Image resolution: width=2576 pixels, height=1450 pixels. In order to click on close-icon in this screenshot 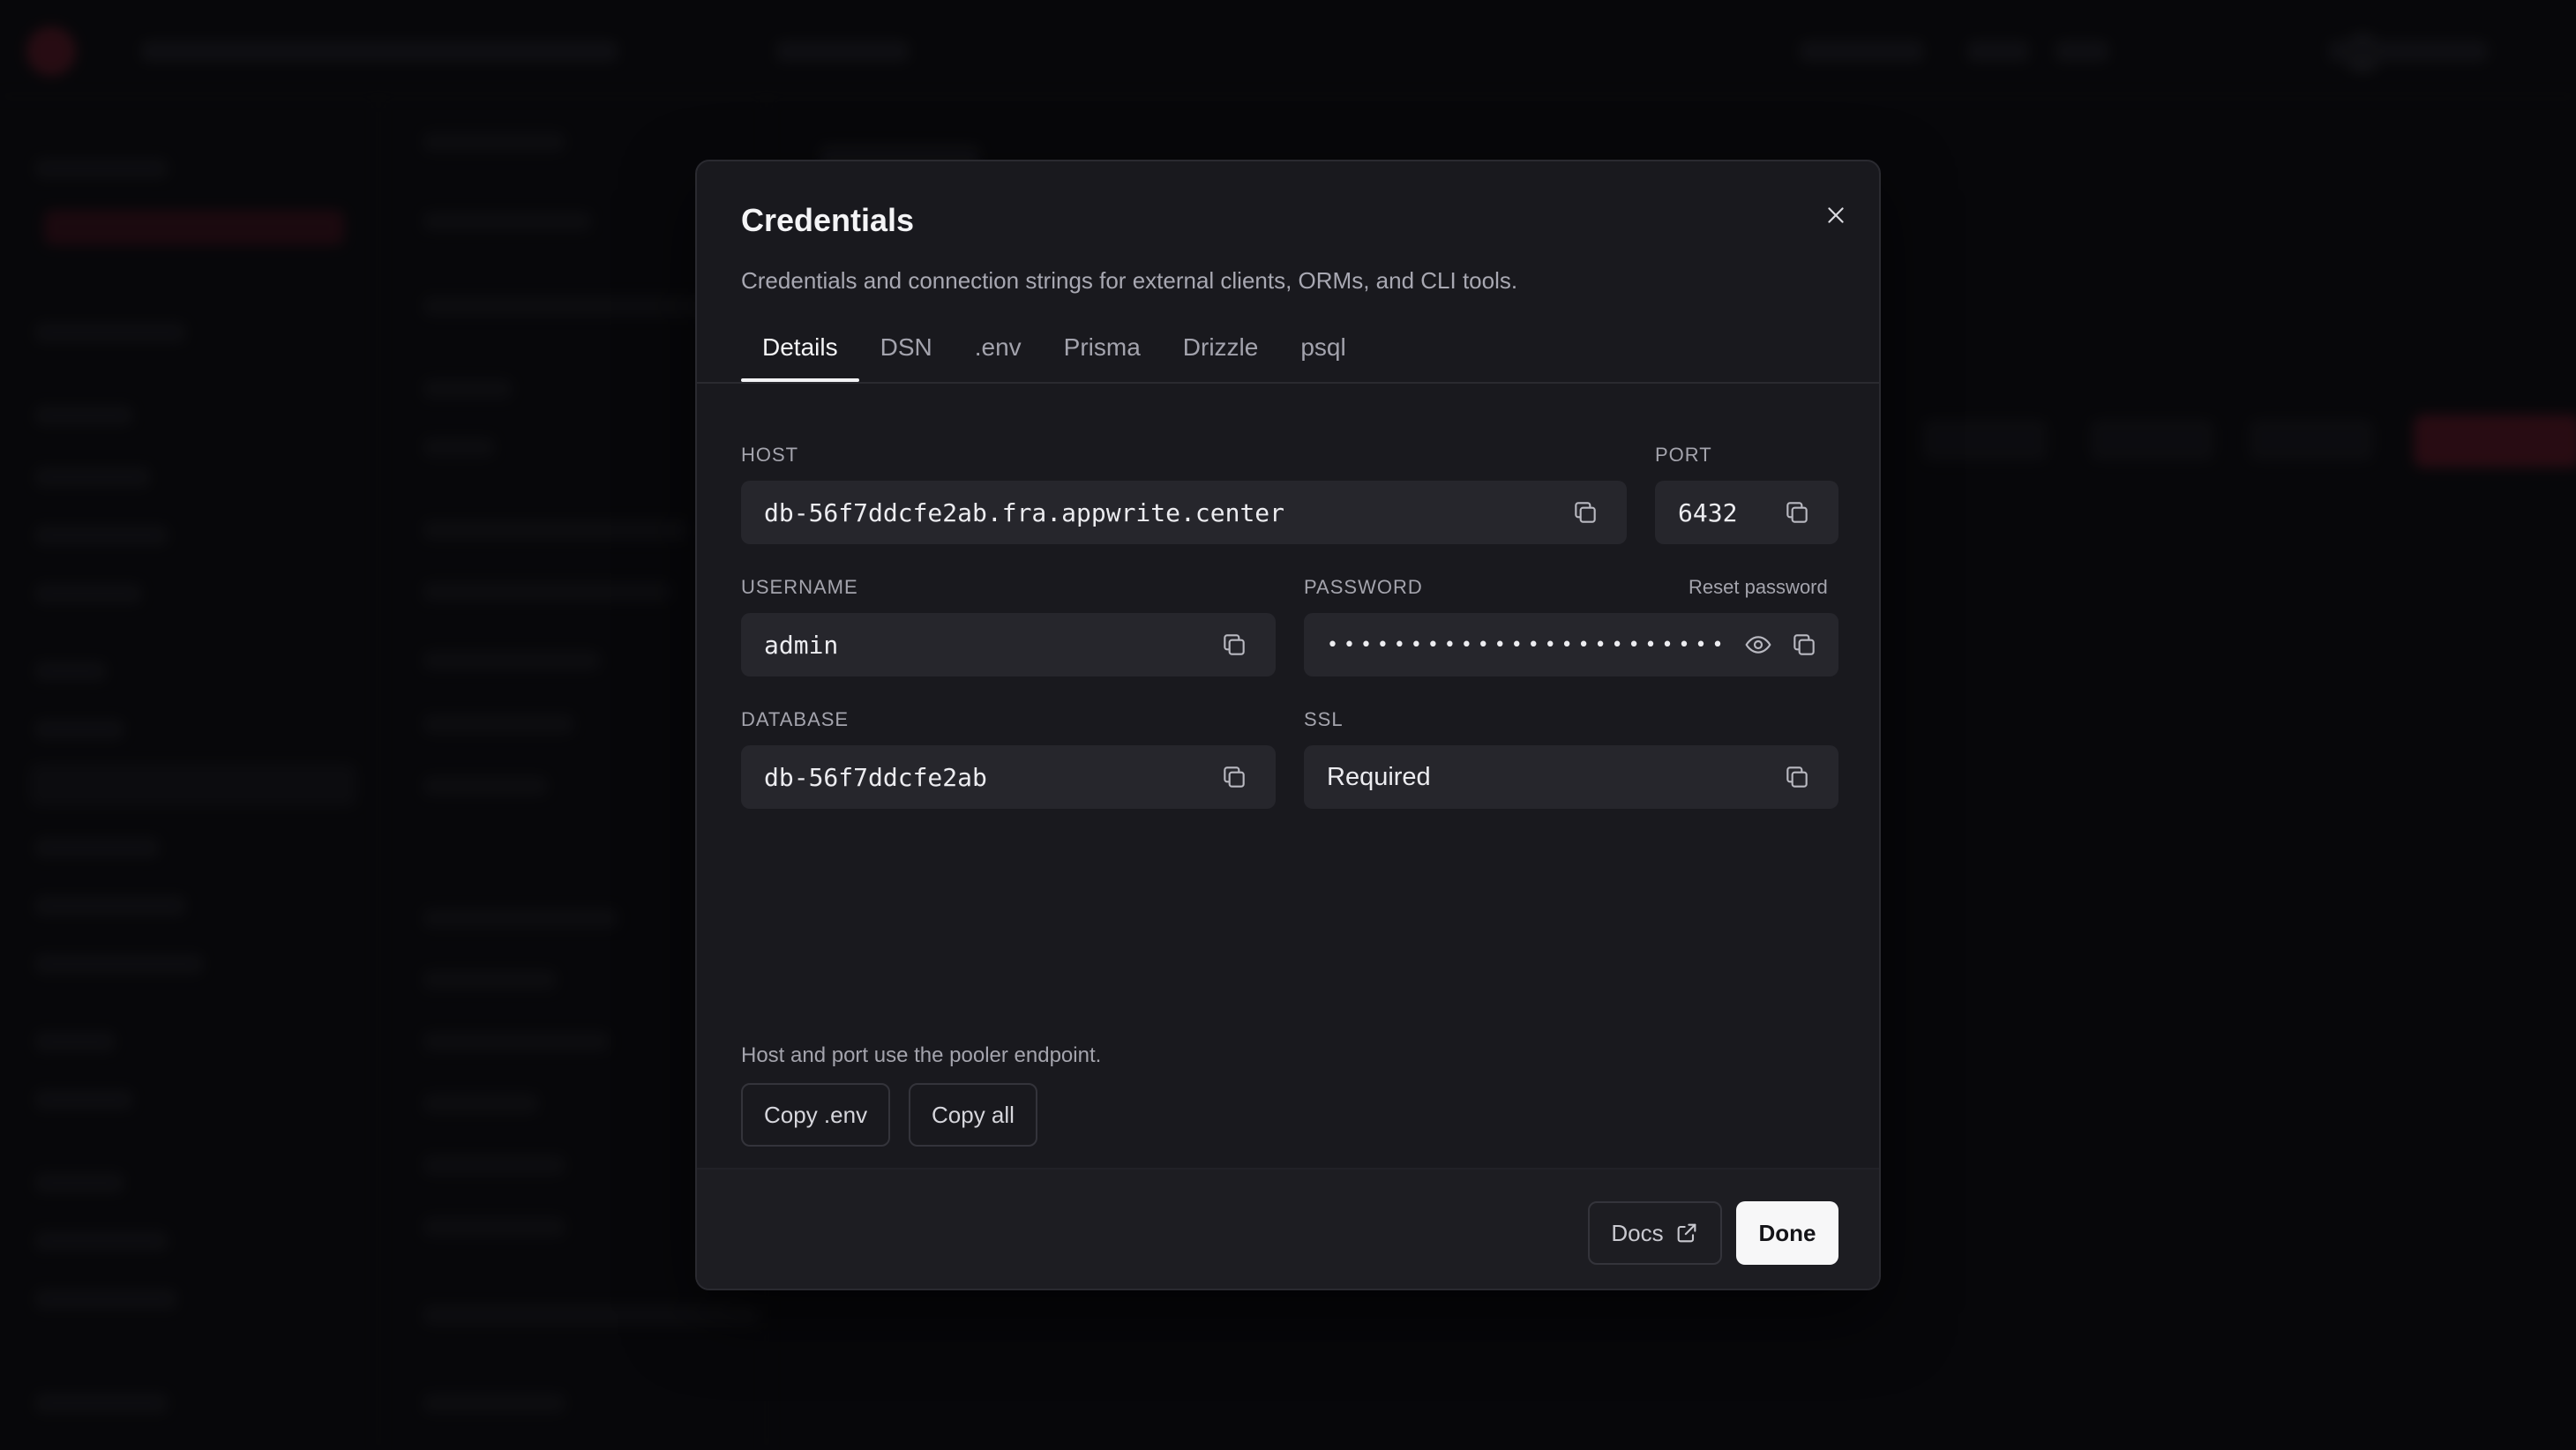, I will do `click(1836, 215)`.